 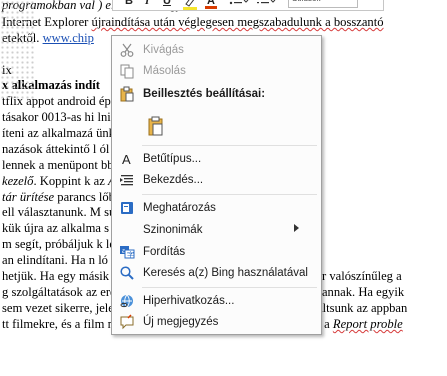 What do you see at coordinates (173, 230) in the screenshot?
I see `menu-item-label: Szinonimák` at bounding box center [173, 230].